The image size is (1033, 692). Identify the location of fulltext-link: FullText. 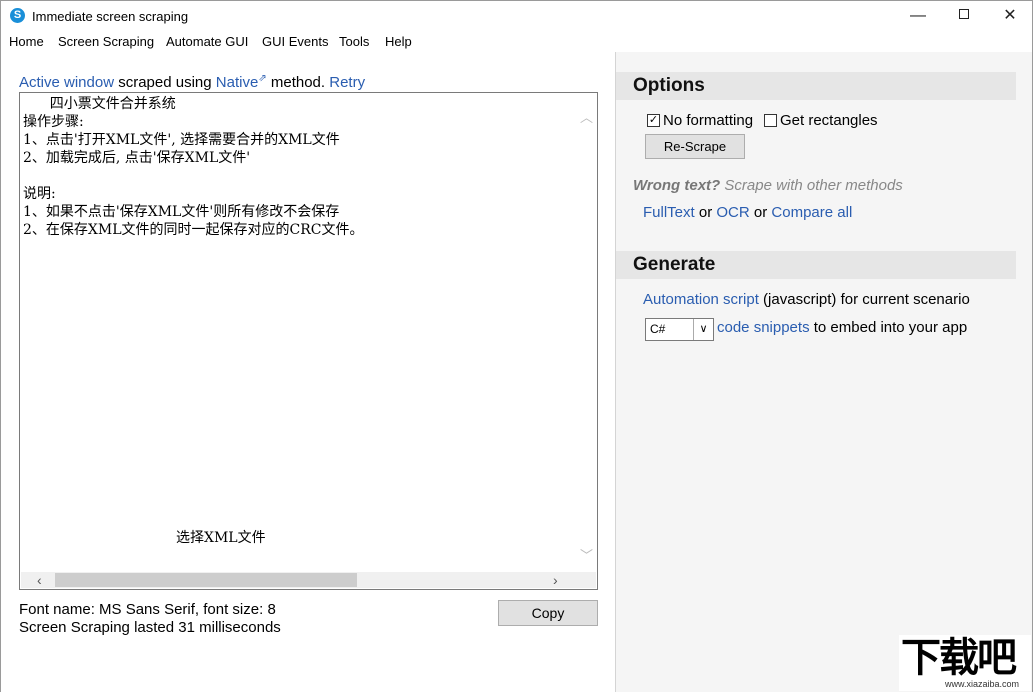
(669, 212).